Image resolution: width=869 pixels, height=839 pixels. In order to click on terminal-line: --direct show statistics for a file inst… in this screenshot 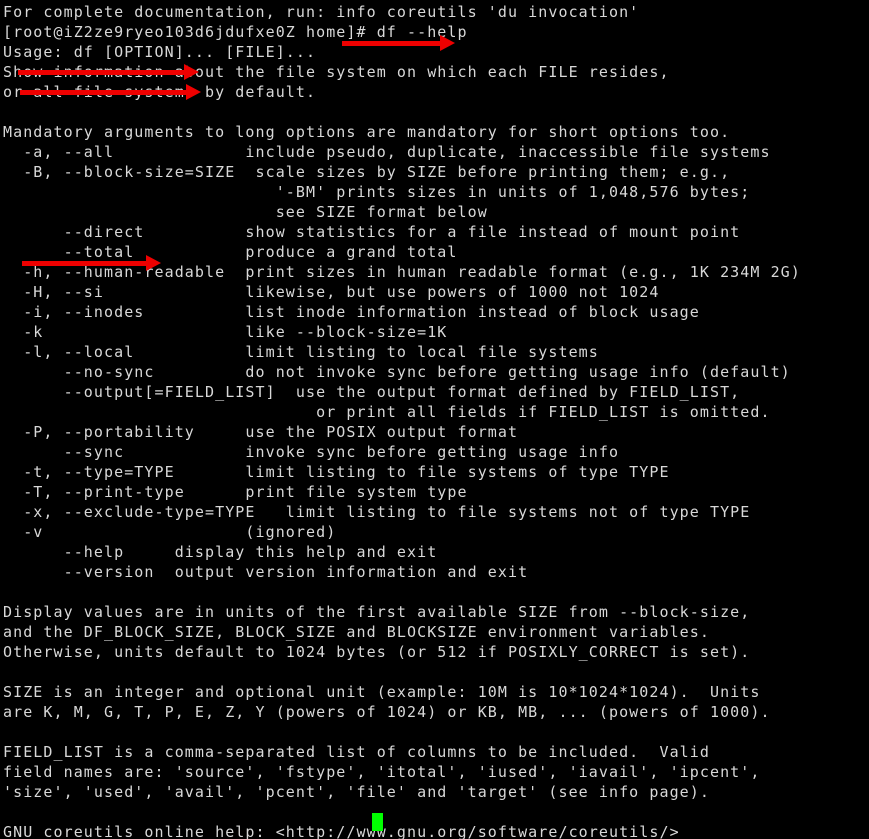, I will do `click(372, 232)`.